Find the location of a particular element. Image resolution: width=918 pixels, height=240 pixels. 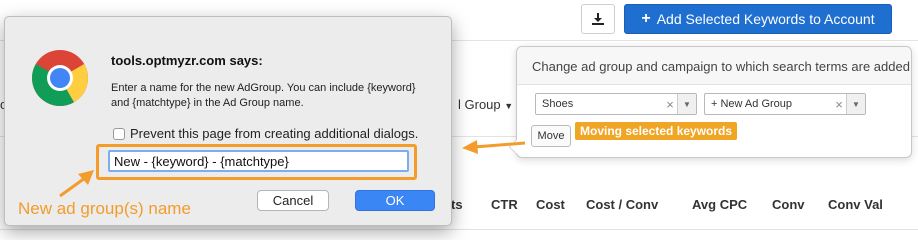

arrow-from-label is located at coordinates (76, 184).